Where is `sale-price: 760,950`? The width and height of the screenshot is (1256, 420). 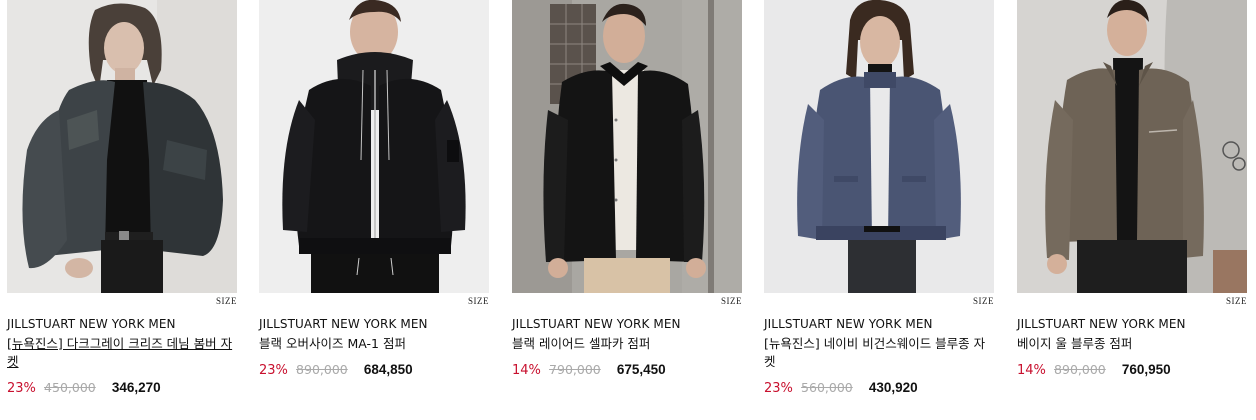
sale-price: 760,950 is located at coordinates (1146, 369).